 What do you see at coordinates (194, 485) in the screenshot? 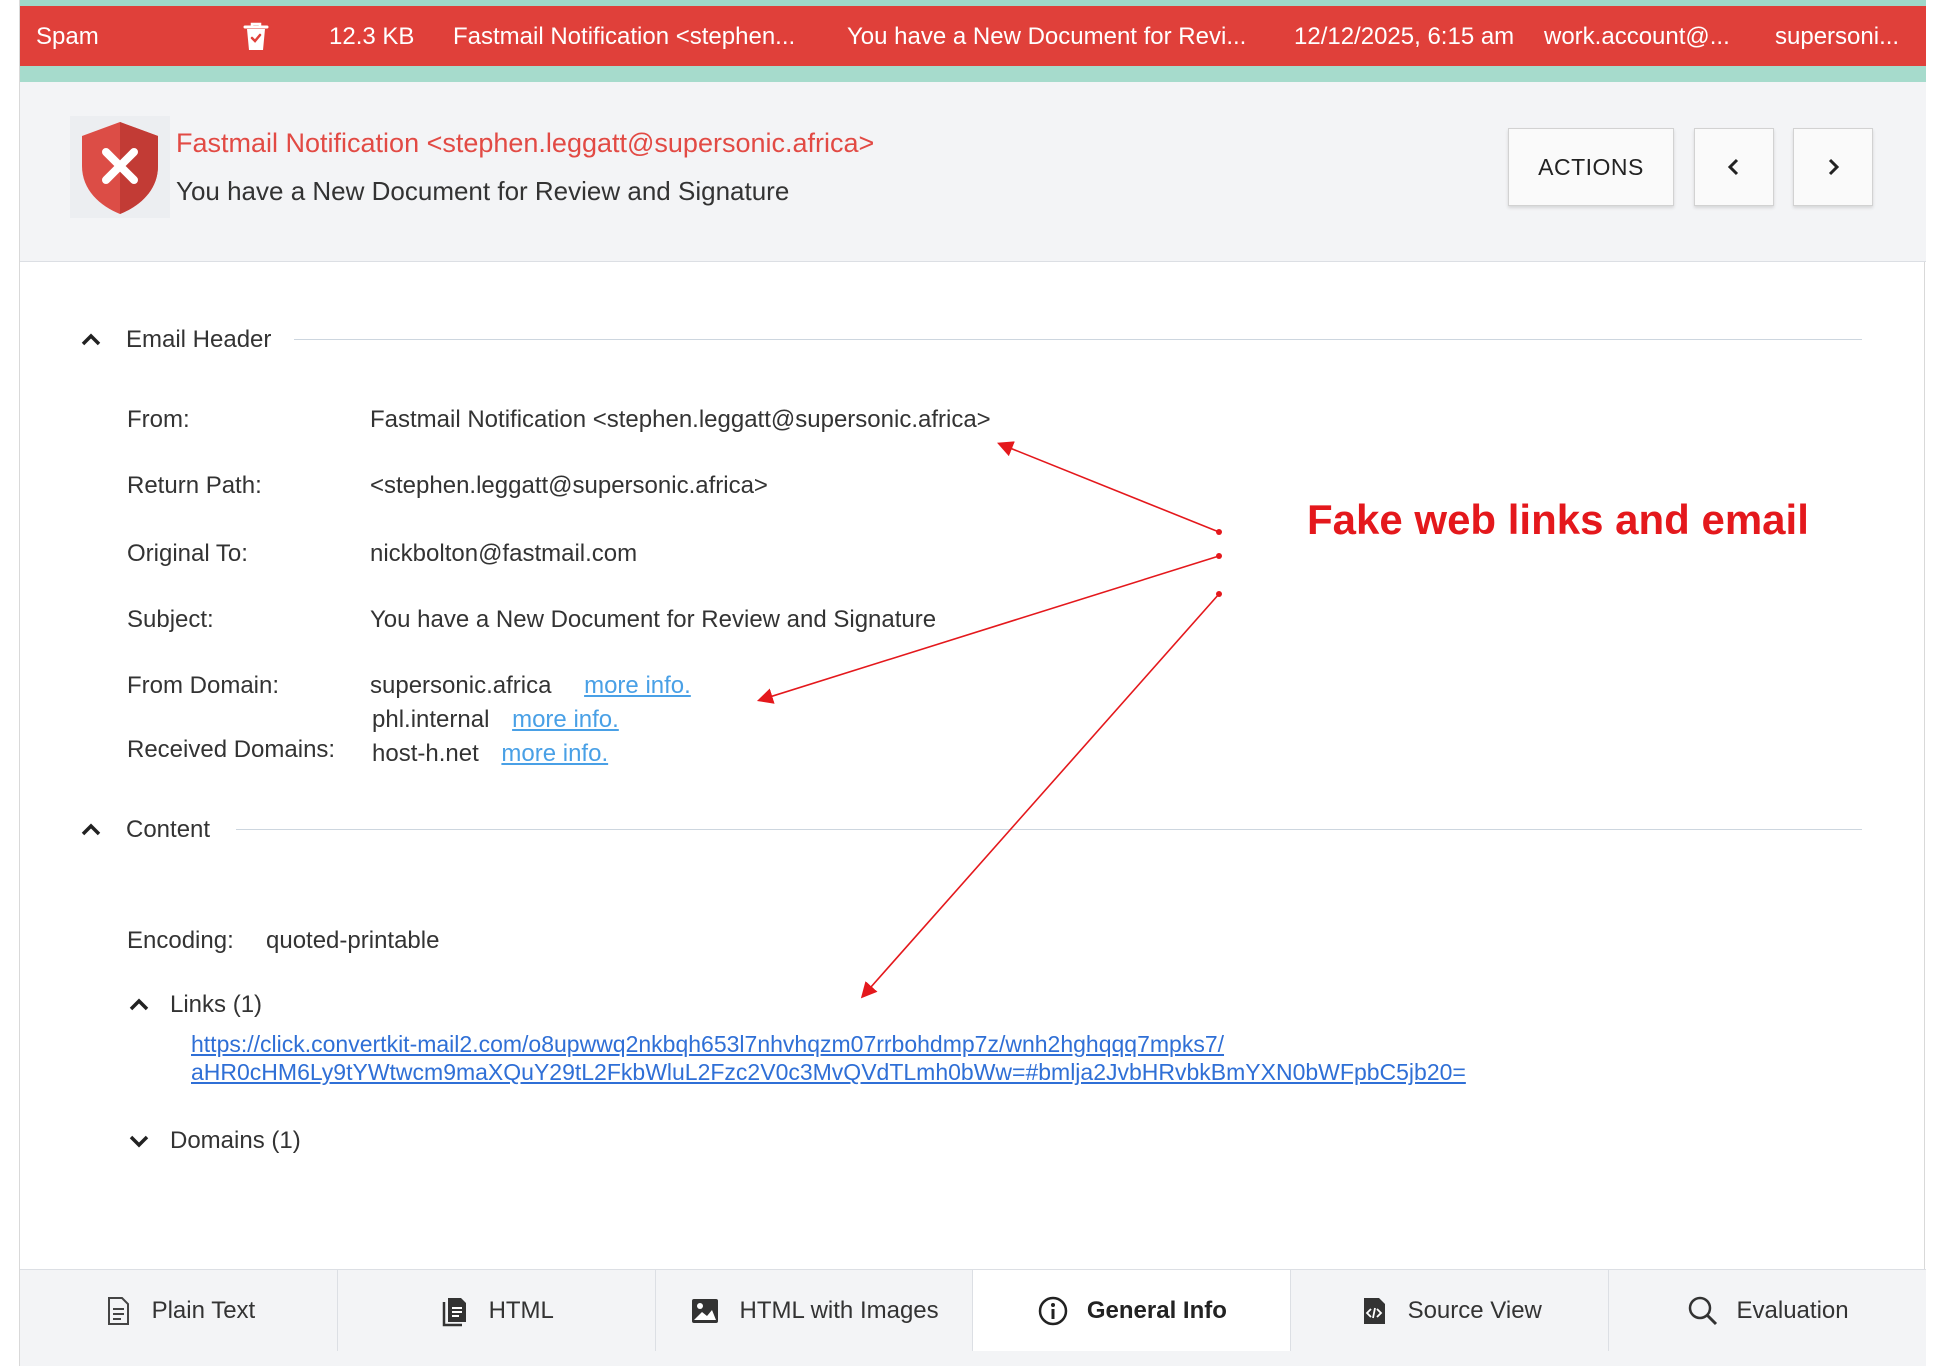
I see `return-path-label: Return Path:` at bounding box center [194, 485].